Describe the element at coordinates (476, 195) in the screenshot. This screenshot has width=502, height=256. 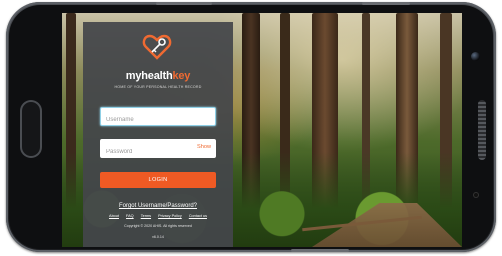
I see `sensor-icon` at that location.